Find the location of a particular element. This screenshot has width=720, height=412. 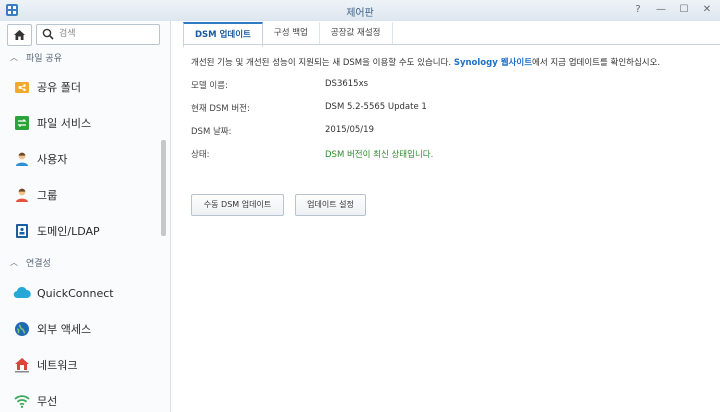

sidebar-item-label: 사용자 is located at coordinates (52, 159).